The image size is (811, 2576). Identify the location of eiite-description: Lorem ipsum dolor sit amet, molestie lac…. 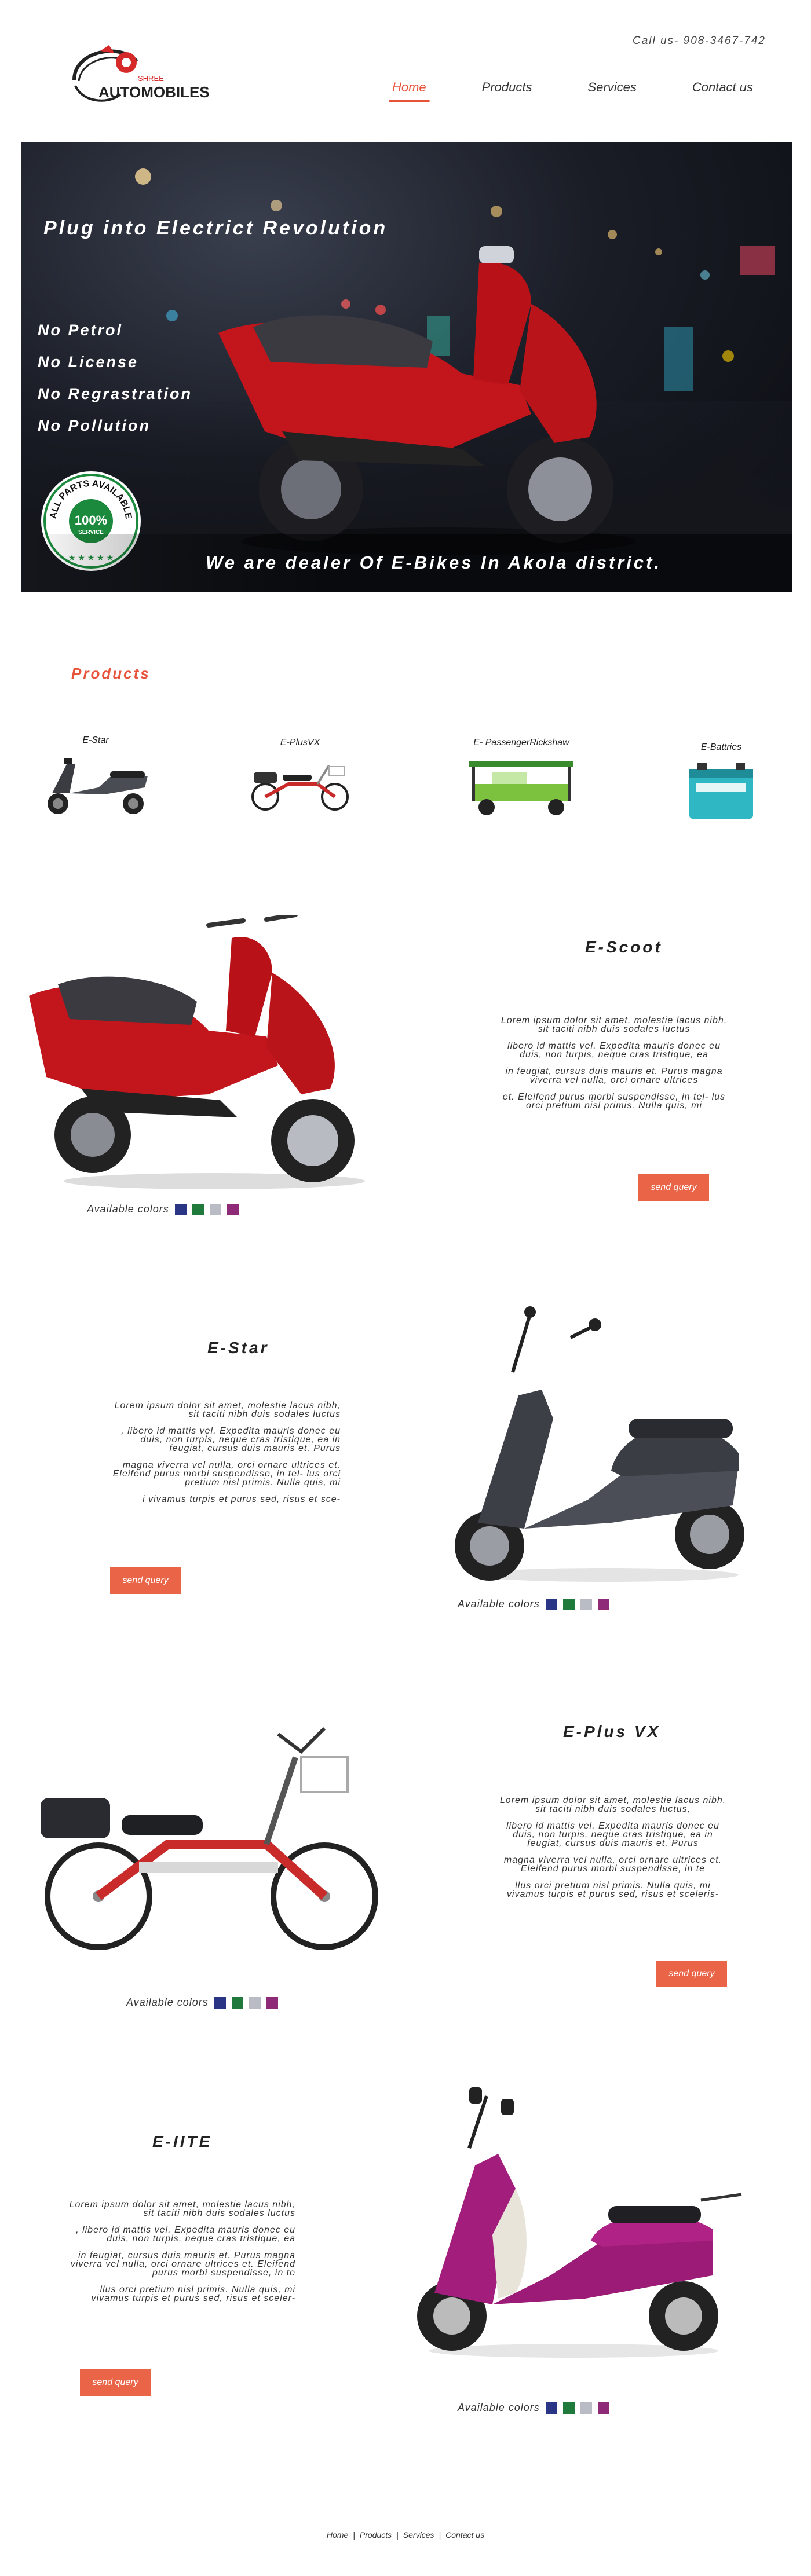
(179, 2255).